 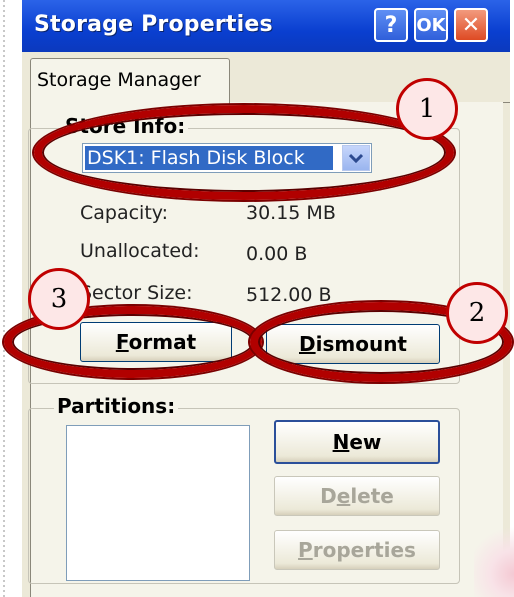 What do you see at coordinates (477, 313) in the screenshot?
I see `annotation-marker-2: 2` at bounding box center [477, 313].